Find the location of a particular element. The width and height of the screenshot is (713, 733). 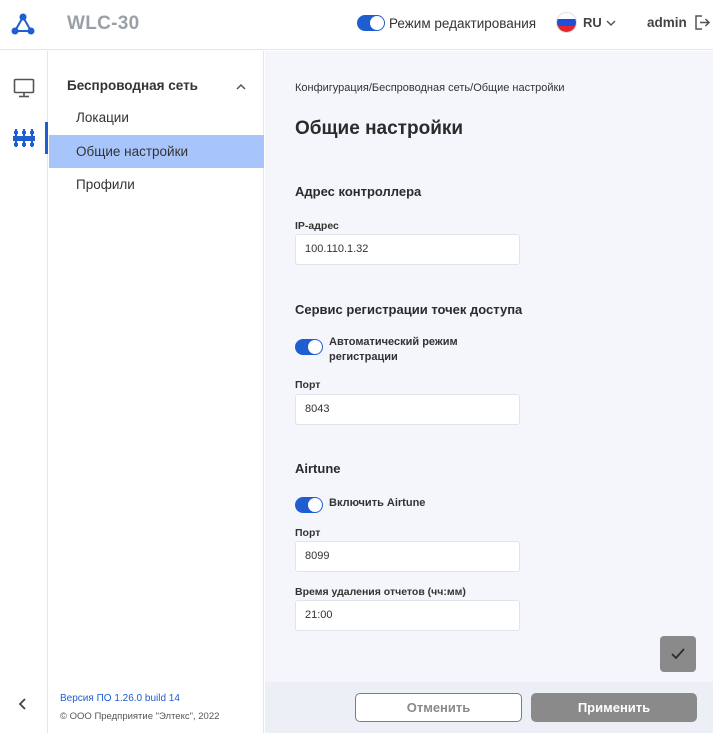

edit-mode-toggle: Режим редактирования is located at coordinates (446, 23).